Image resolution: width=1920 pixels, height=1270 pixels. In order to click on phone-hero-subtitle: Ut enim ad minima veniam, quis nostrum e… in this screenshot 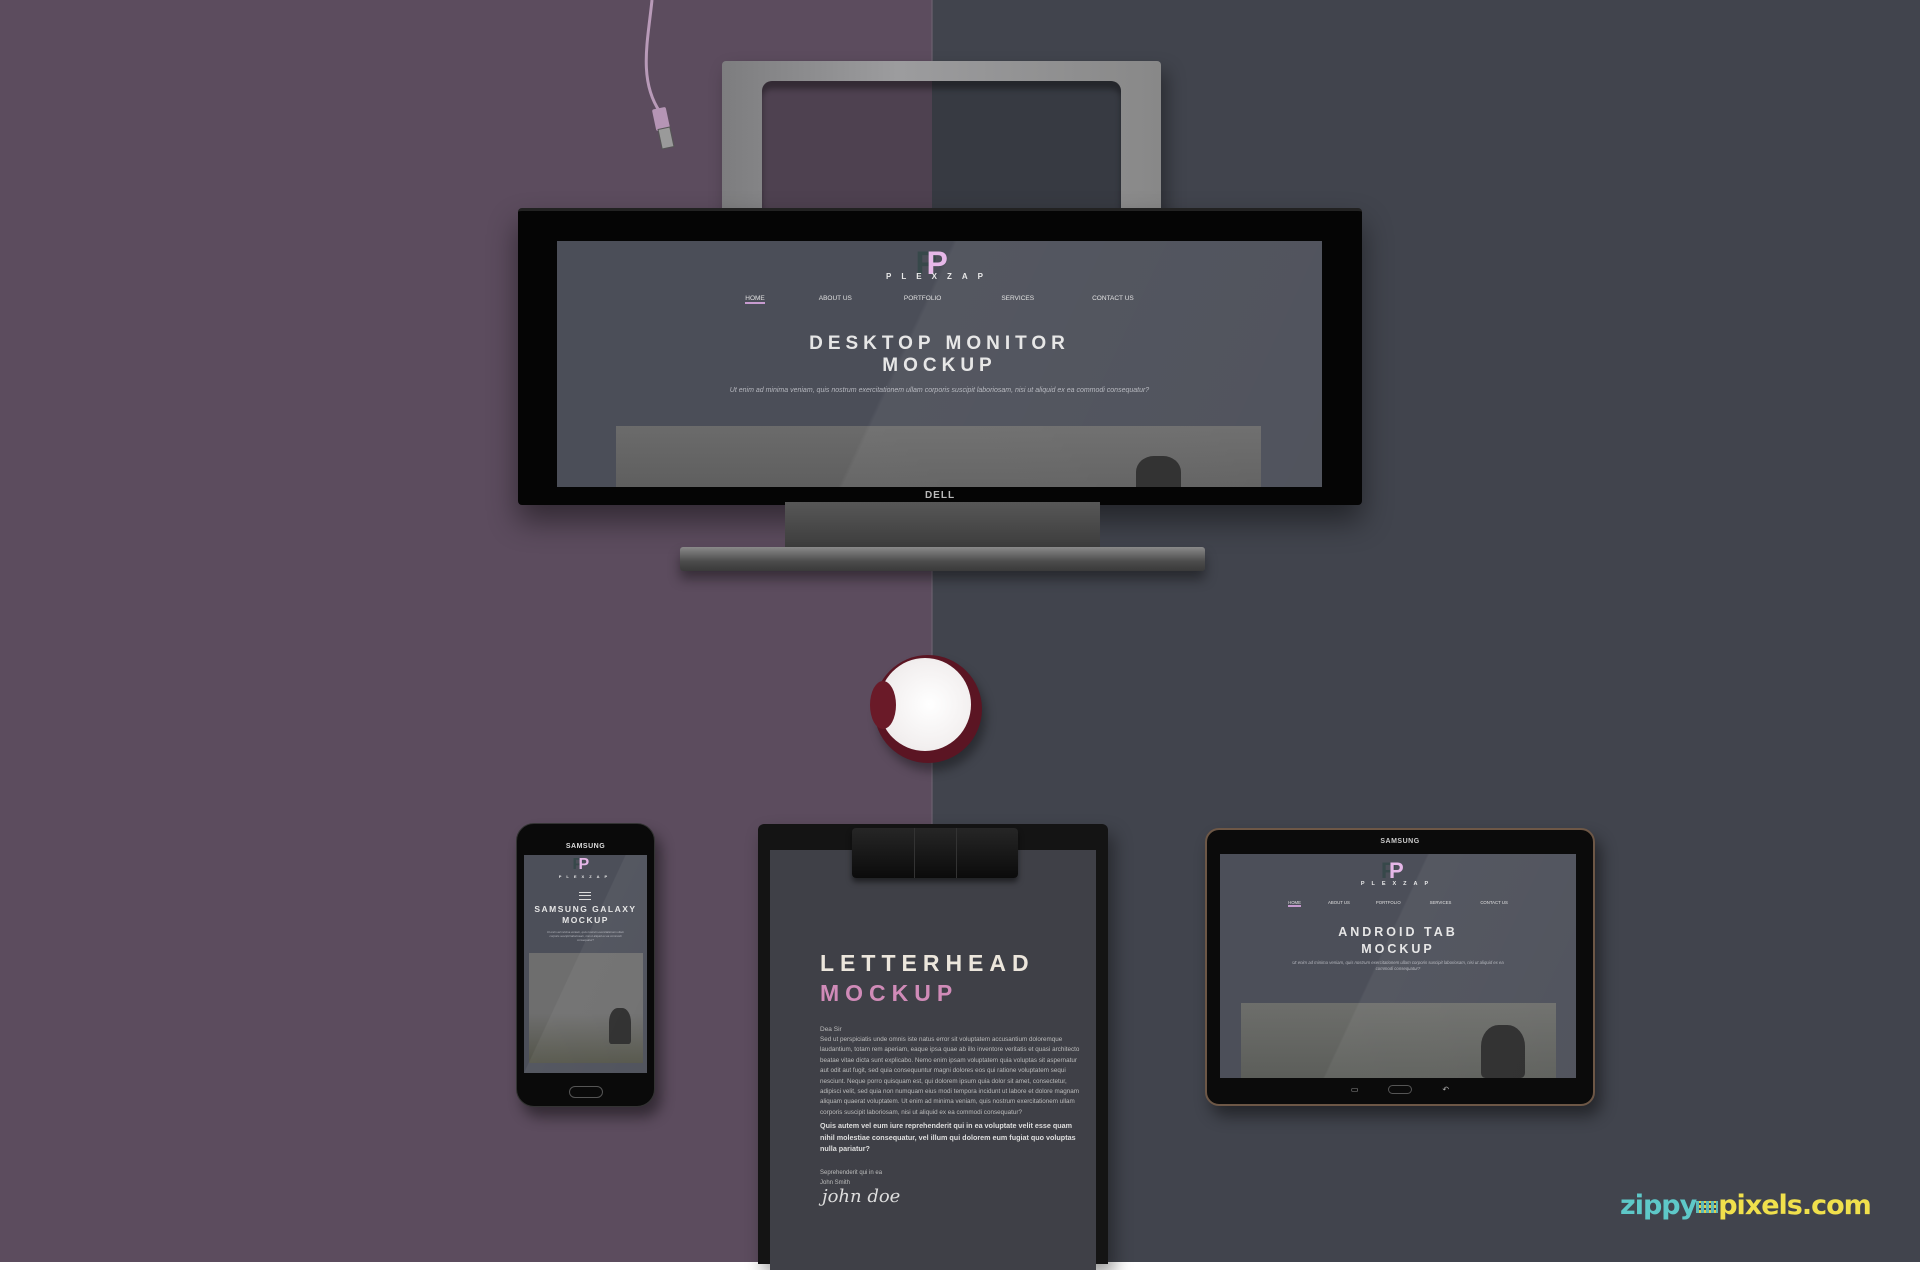, I will do `click(585, 936)`.